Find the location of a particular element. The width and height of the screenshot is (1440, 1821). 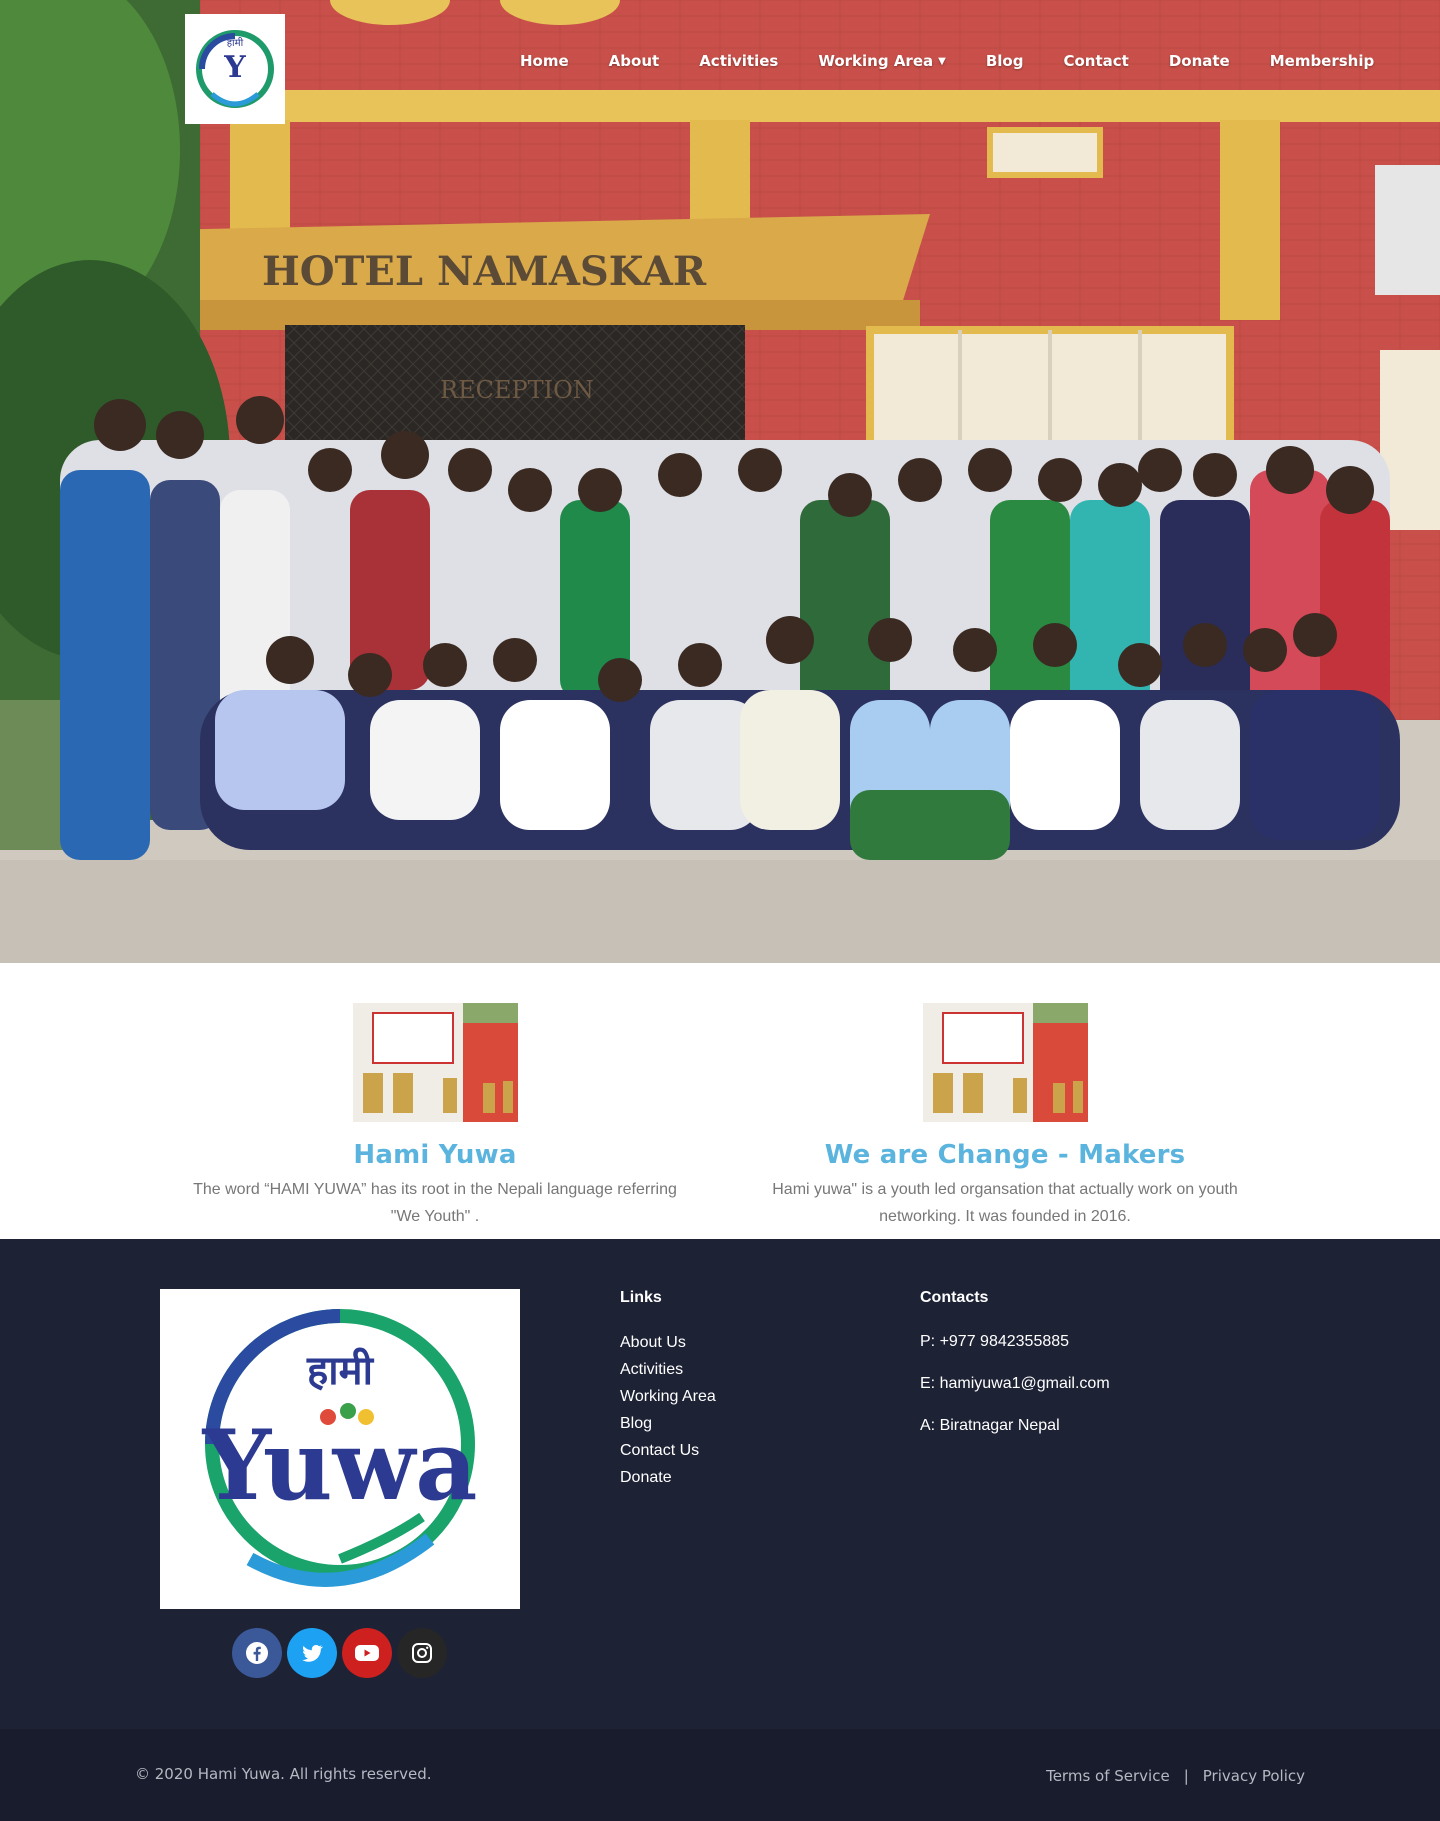

copyright-text: © 2020 Hami Yuwa. All rights reserved. is located at coordinates (283, 1774).